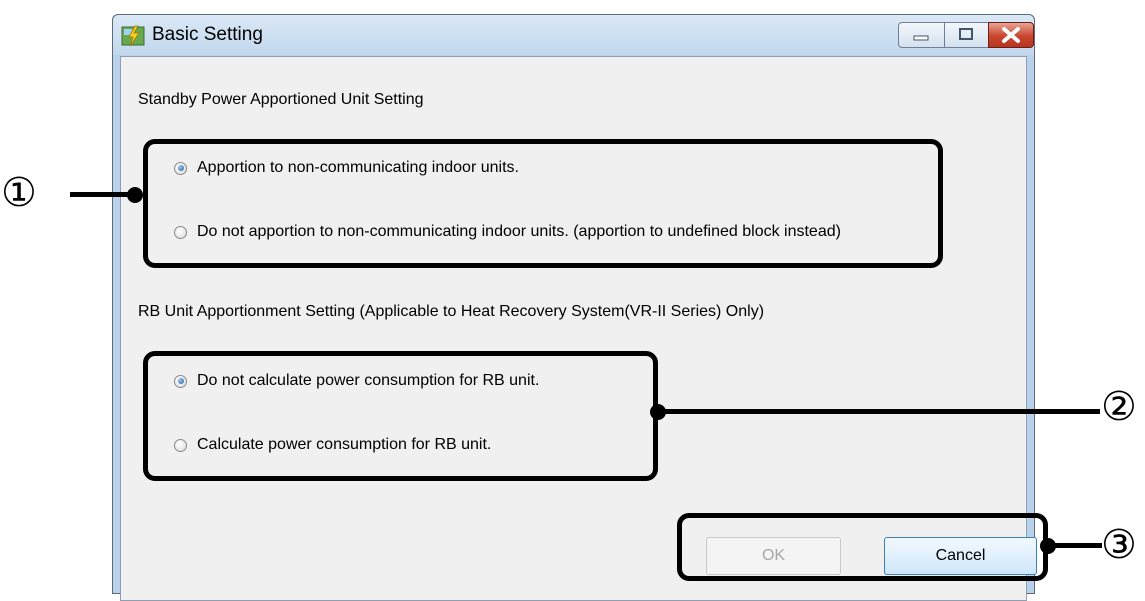 Image resolution: width=1145 pixels, height=601 pixels. Describe the element at coordinates (281, 99) in the screenshot. I see `standby-power-heading: Standby Power Apportioned Unit Setting` at that location.